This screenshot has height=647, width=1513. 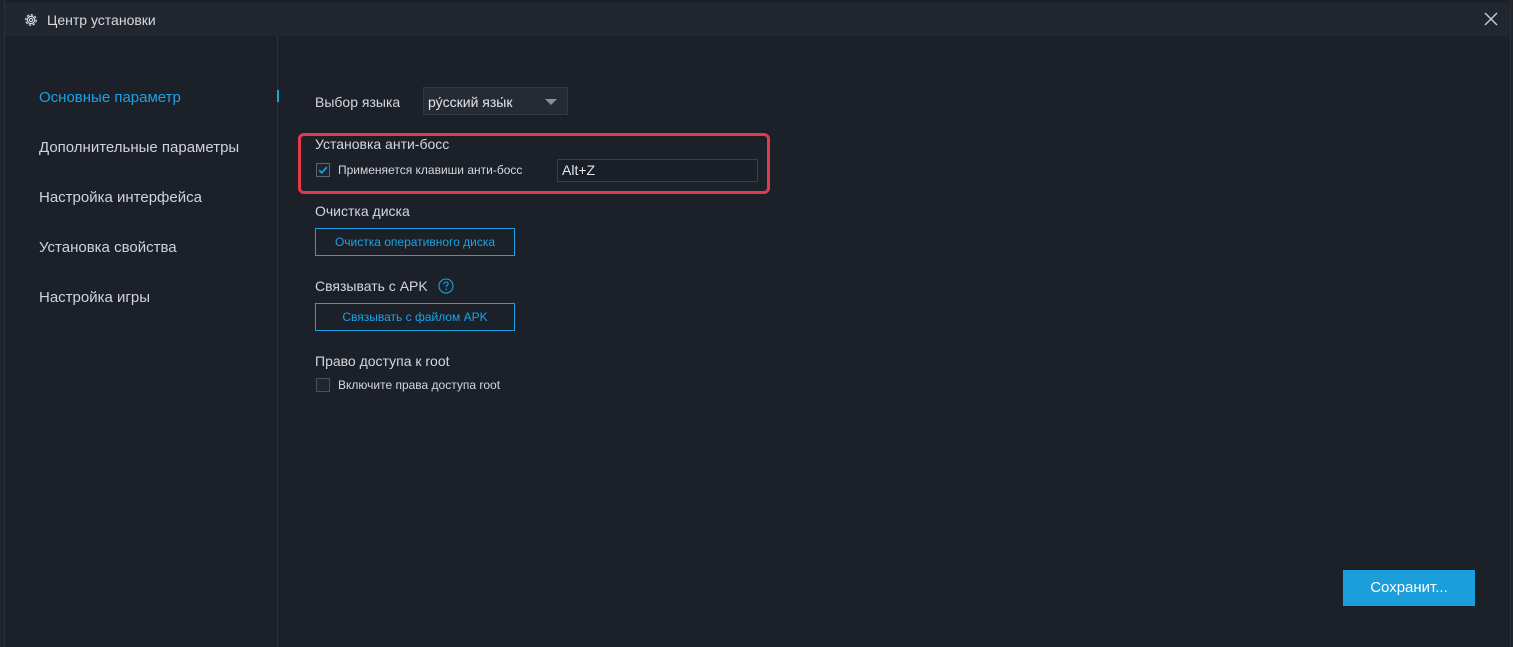 What do you see at coordinates (1491, 19) in the screenshot?
I see `close-icon` at bounding box center [1491, 19].